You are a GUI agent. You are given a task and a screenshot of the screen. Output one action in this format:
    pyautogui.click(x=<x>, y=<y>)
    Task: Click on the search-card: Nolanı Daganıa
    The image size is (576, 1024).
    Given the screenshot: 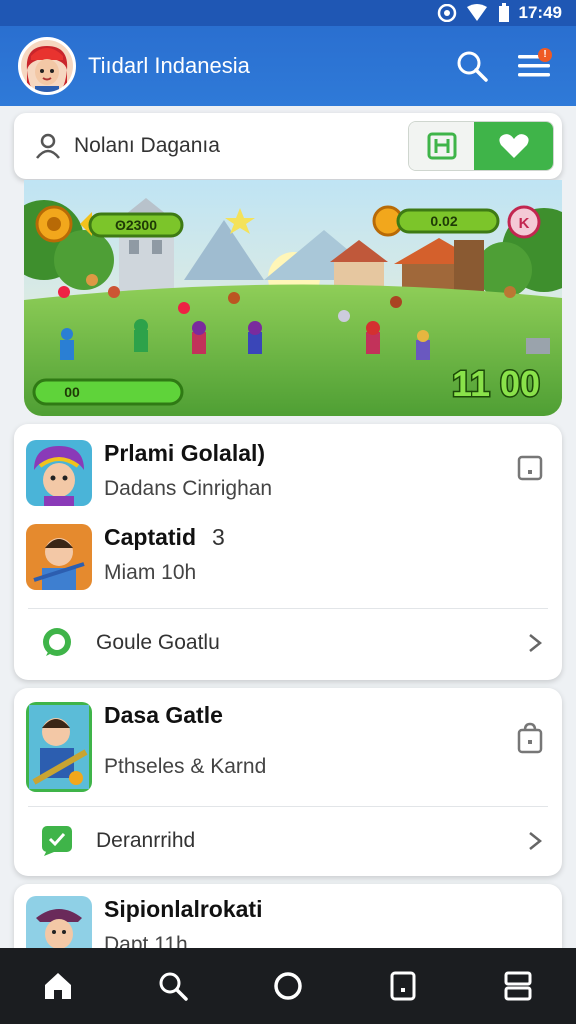 What is the action you would take?
    pyautogui.click(x=288, y=146)
    